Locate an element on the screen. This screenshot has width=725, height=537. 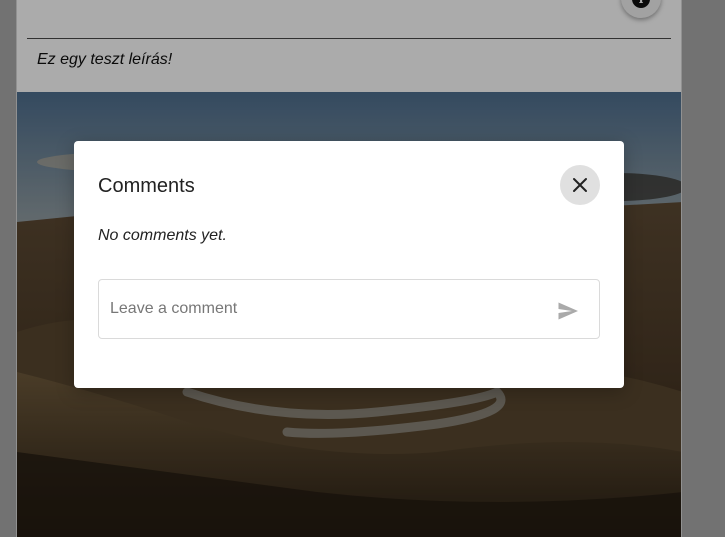
no-comments-message: No comments yet. is located at coordinates (162, 235).